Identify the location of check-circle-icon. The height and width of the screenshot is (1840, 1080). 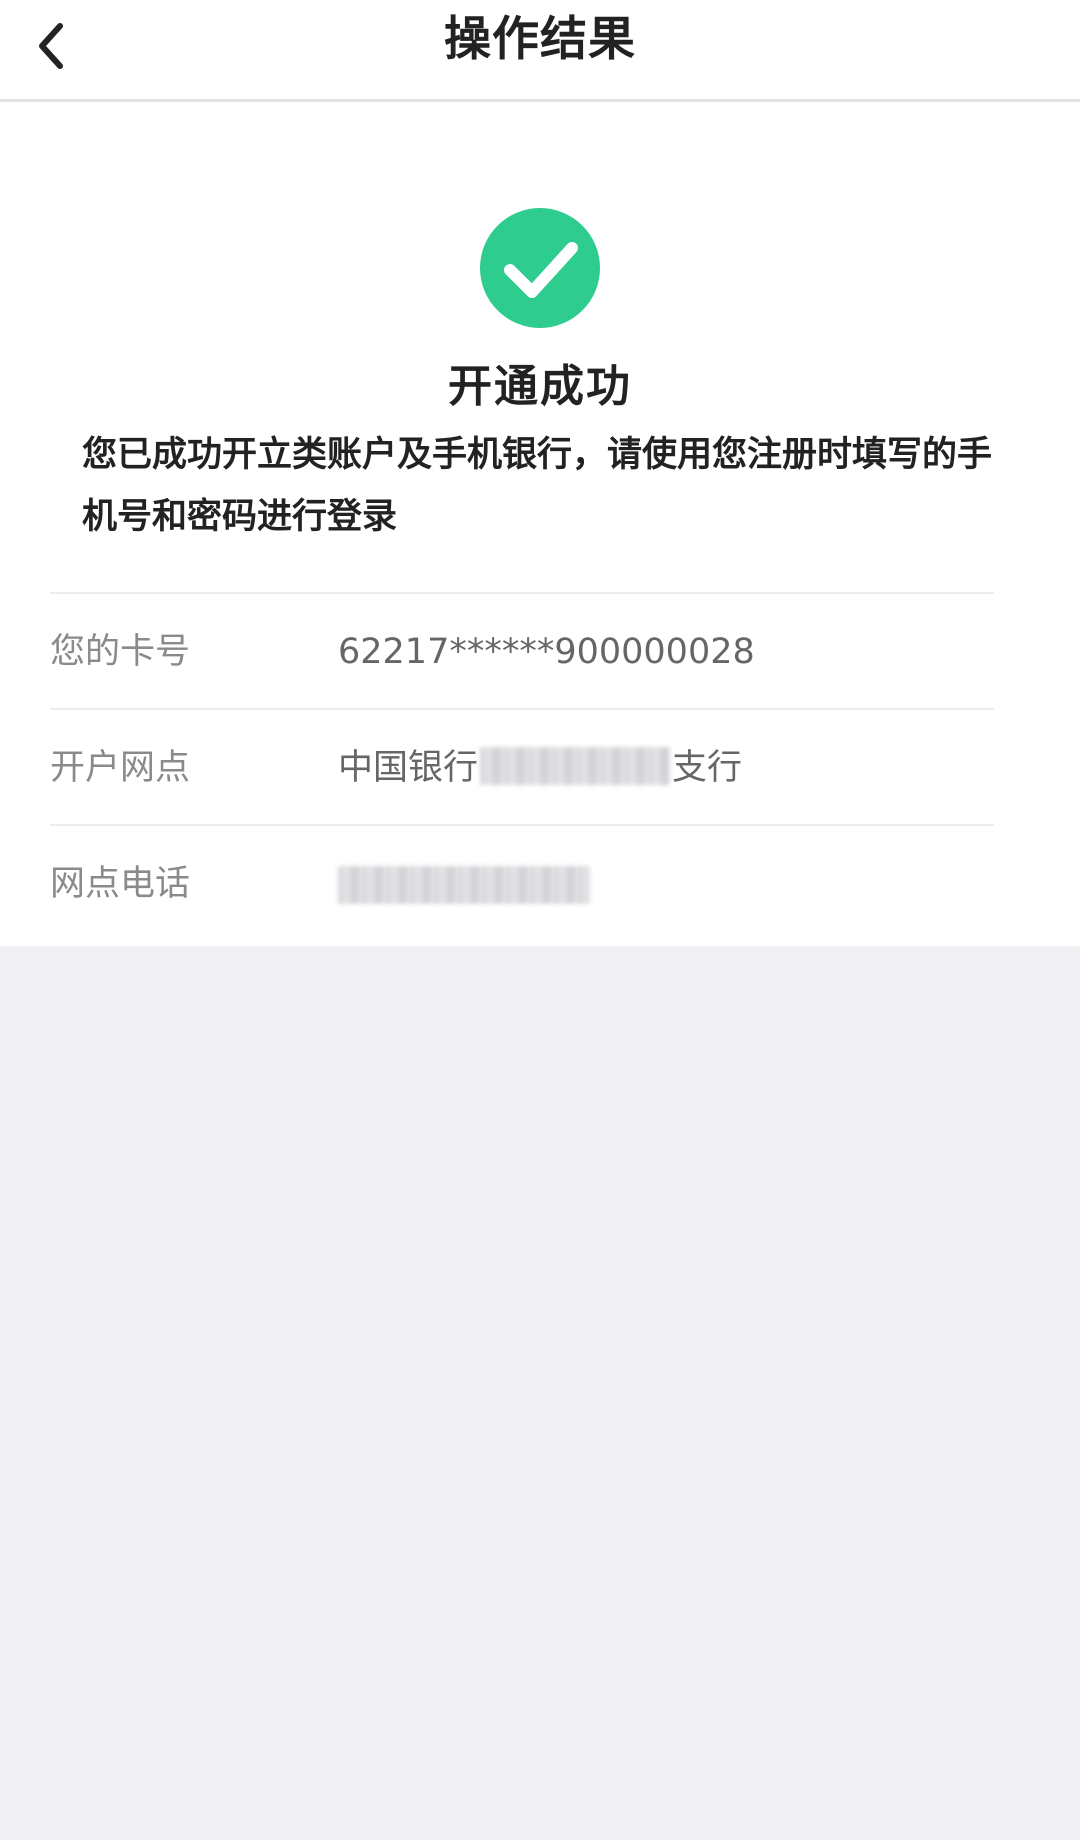
(540, 268).